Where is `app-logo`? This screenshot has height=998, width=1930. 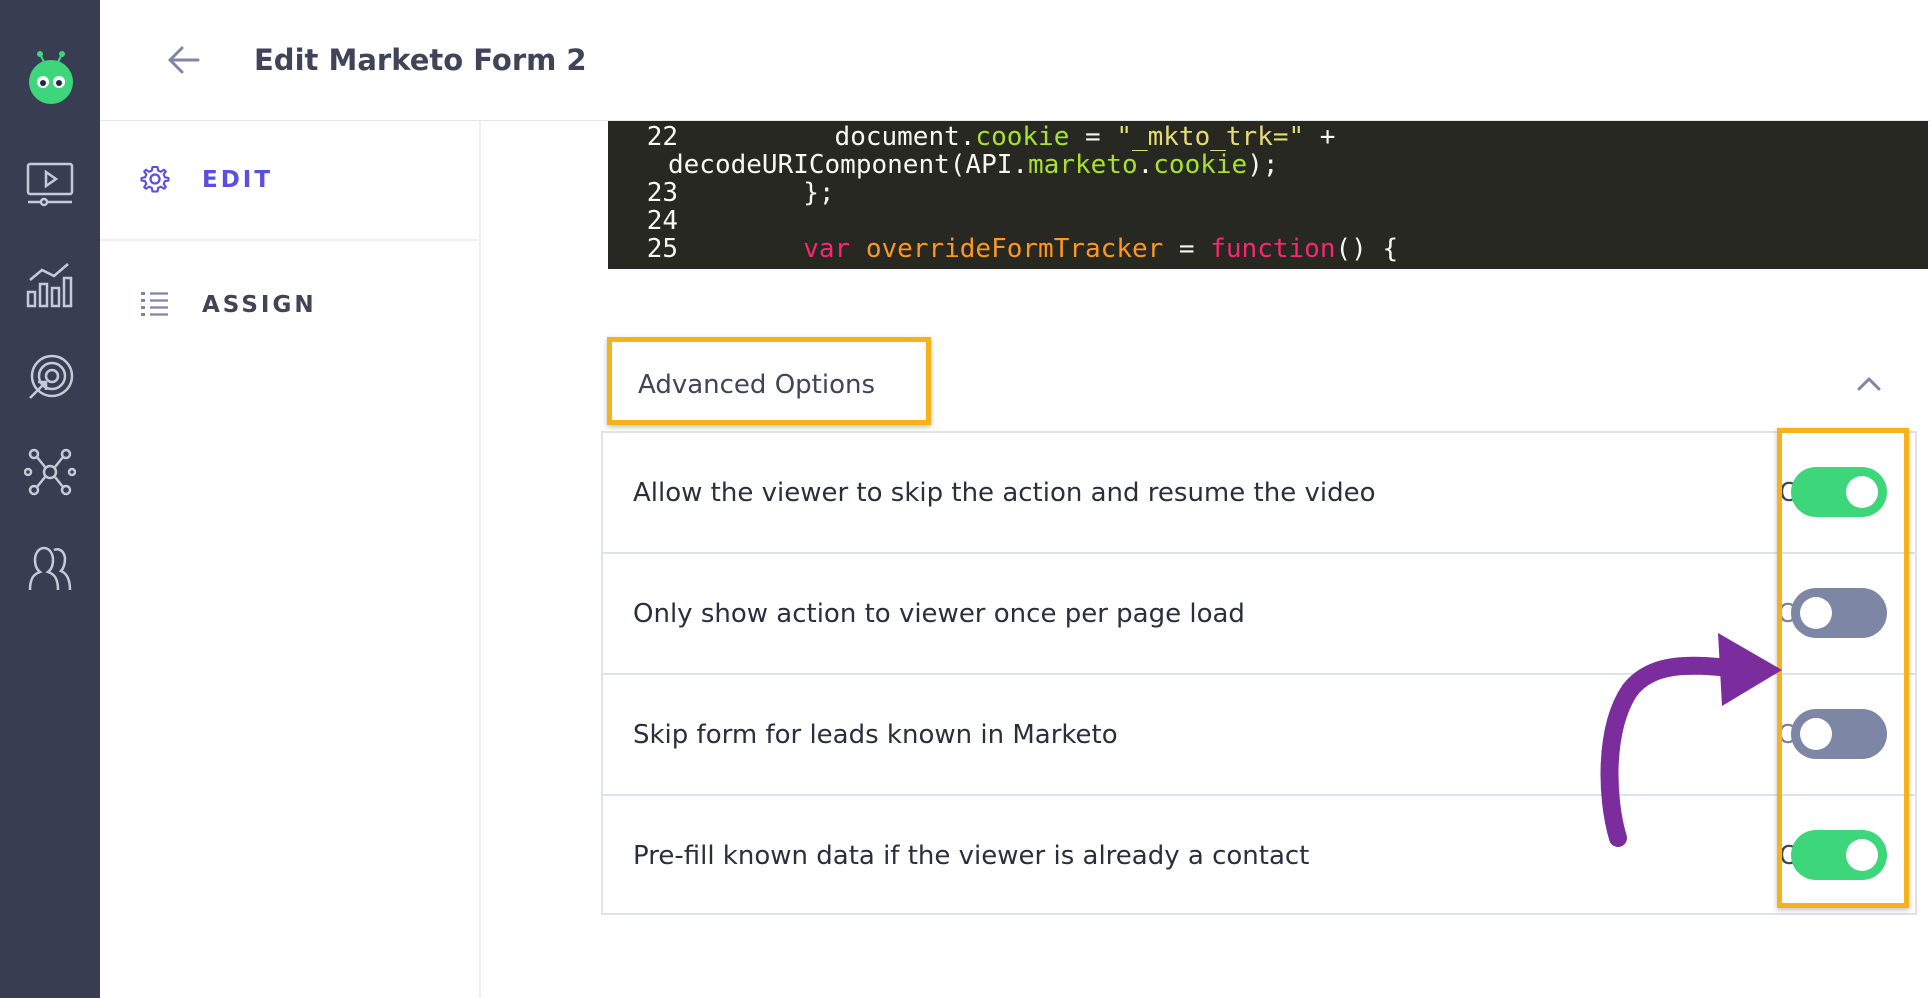 app-logo is located at coordinates (51, 75).